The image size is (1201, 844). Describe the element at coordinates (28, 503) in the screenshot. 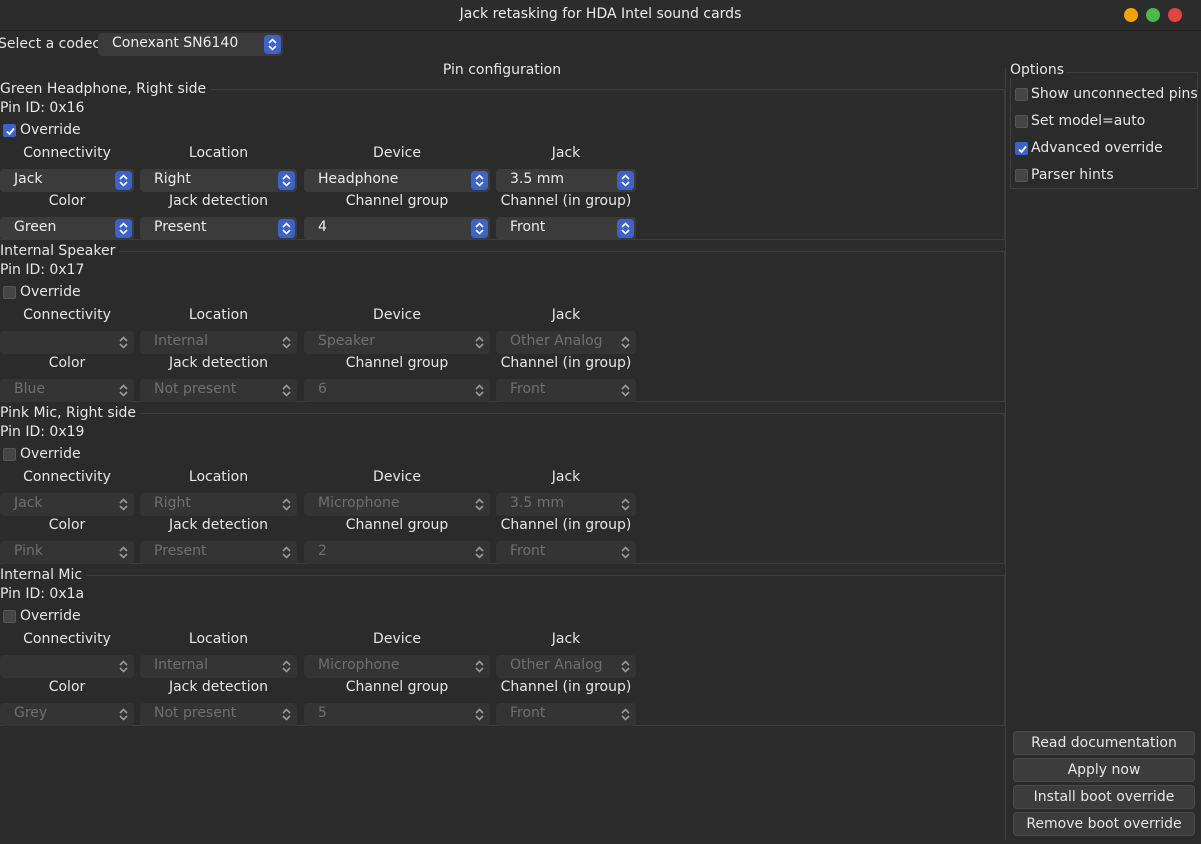

I see `connectivity-value: Jack` at that location.